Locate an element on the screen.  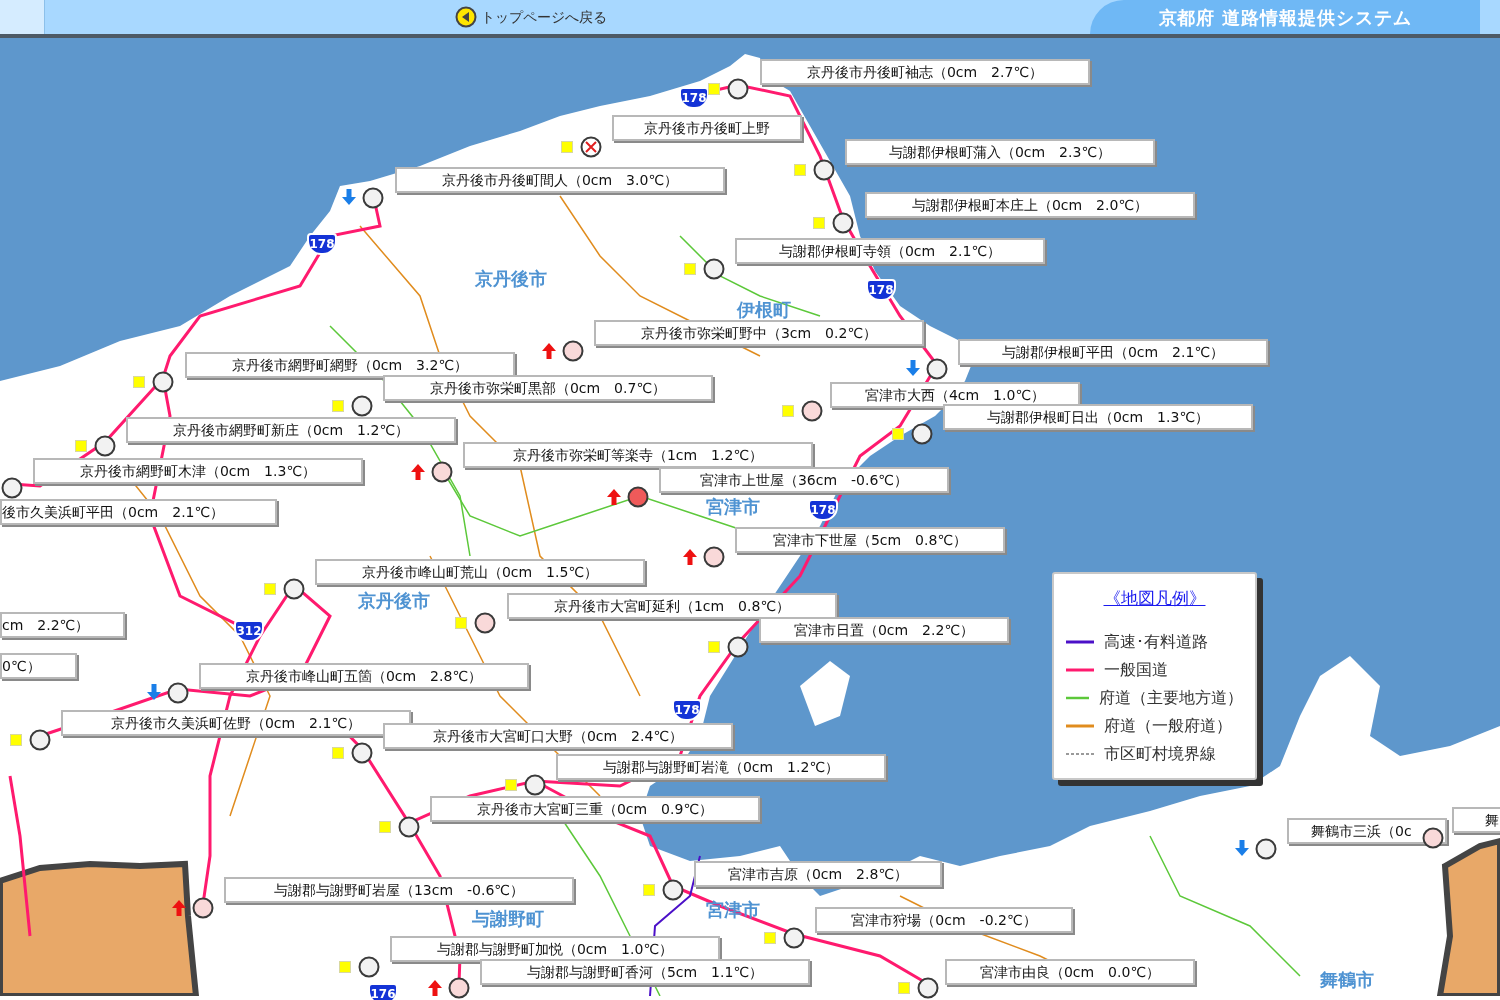
place-name: 舞鶴市 is located at coordinates (1347, 980).